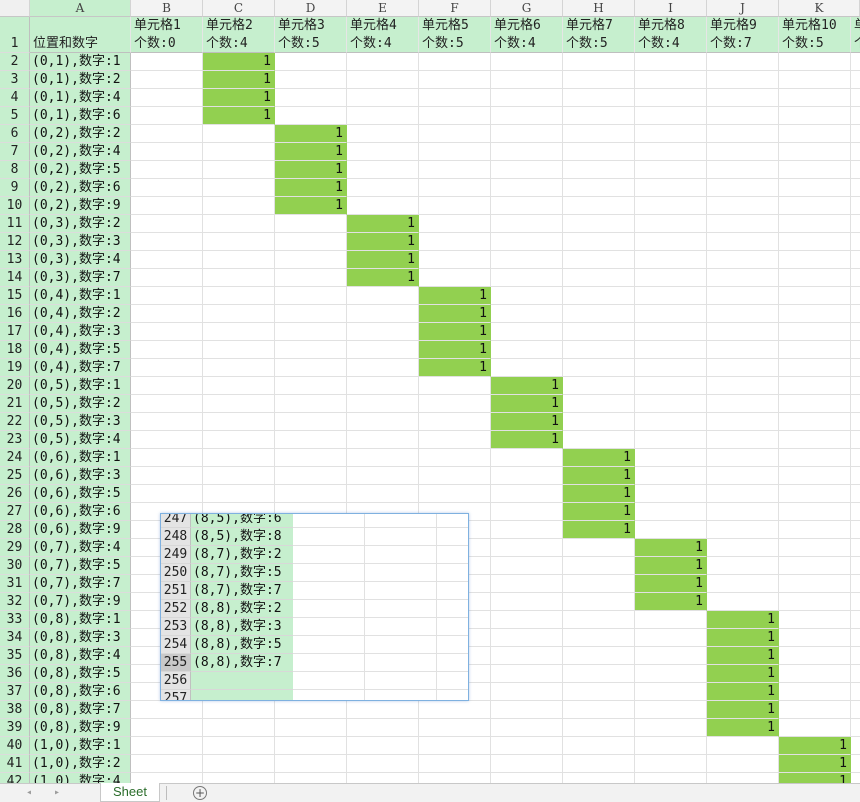  What do you see at coordinates (130, 792) in the screenshot?
I see `sheet-tab: Sheet` at bounding box center [130, 792].